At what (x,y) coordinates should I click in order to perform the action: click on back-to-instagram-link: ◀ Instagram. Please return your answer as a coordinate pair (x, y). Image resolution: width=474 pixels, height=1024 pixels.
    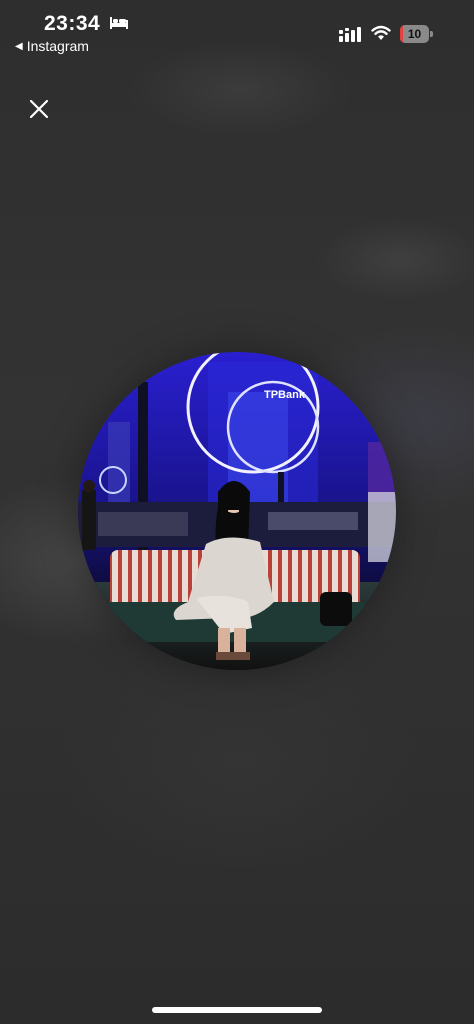
    Looking at the image, I should click on (52, 46).